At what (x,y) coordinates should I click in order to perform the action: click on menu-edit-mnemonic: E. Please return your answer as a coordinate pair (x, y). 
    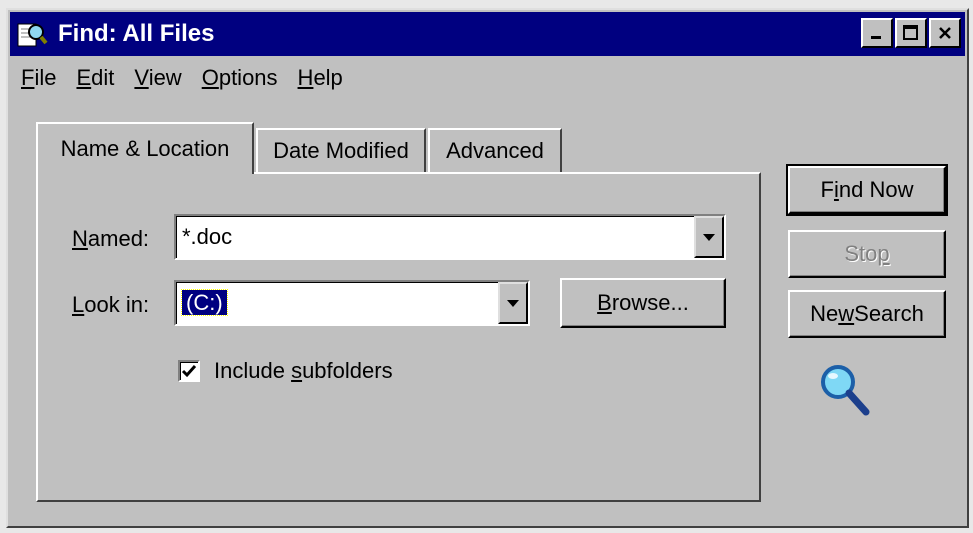
    Looking at the image, I should click on (84, 77).